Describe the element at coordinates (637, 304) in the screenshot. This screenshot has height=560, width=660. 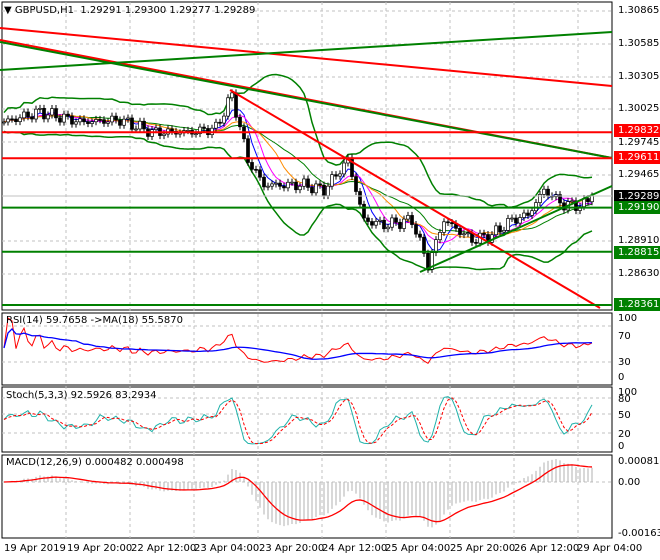
I see `level-label-support-3: 1.28361` at that location.